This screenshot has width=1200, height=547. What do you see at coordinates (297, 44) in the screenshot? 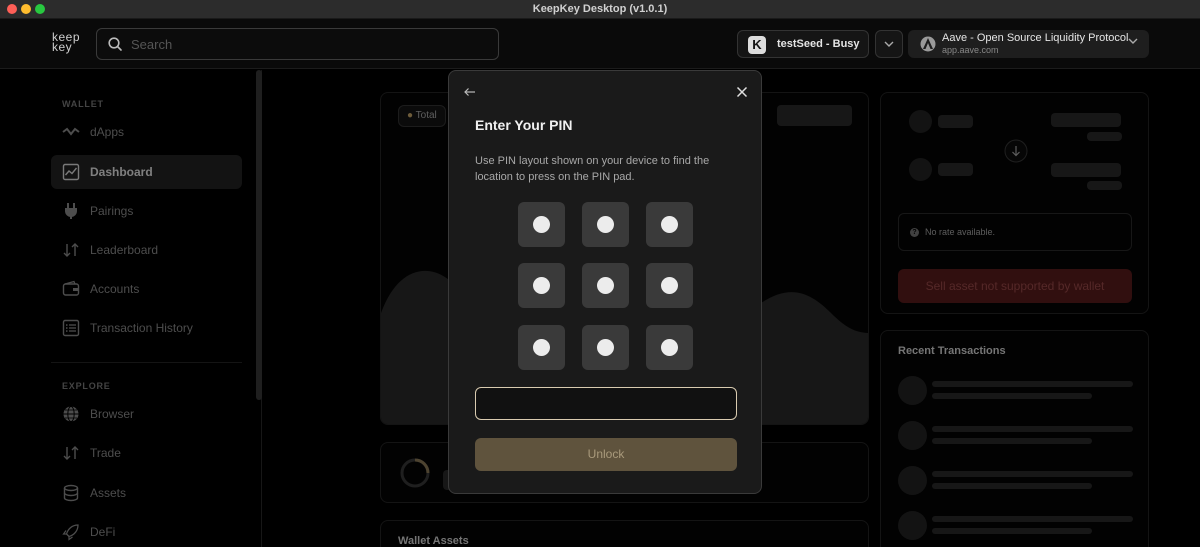
I see `search-bar: Search` at bounding box center [297, 44].